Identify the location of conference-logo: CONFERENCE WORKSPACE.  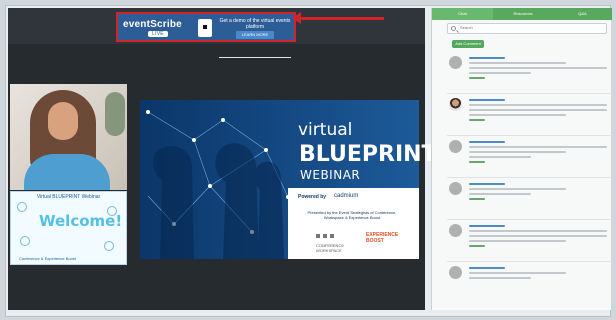
(330, 243).